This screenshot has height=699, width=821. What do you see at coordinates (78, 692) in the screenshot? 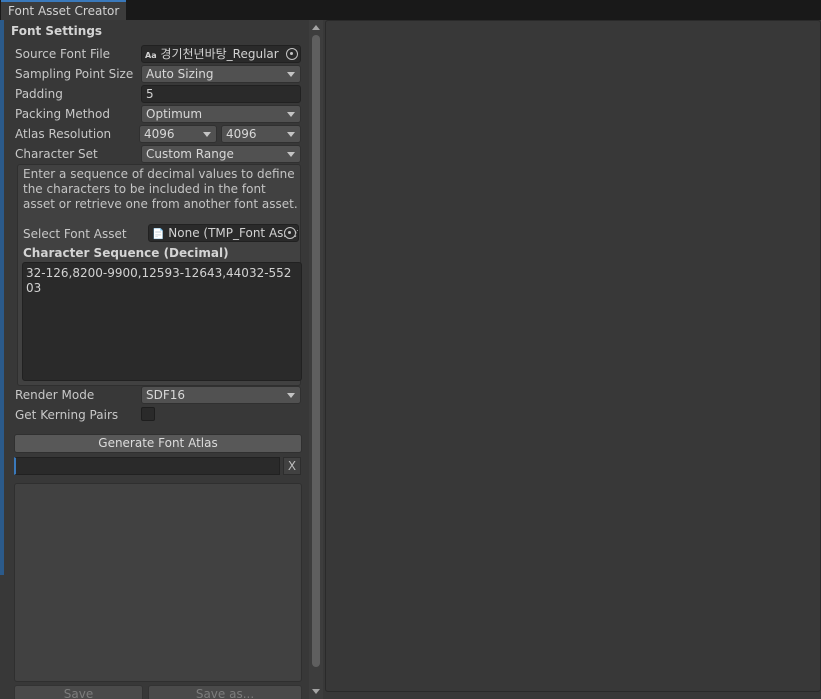
I see `save-button: Save` at bounding box center [78, 692].